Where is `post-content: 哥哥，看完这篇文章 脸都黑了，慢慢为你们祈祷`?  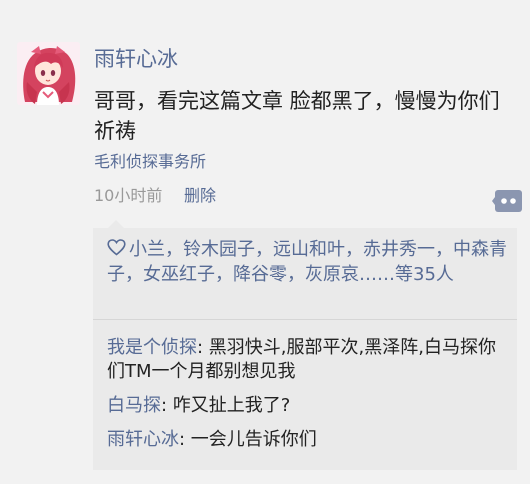 post-content: 哥哥，看完这篇文章 脸都黑了，慢慢为你们祈祷 is located at coordinates (297, 116).